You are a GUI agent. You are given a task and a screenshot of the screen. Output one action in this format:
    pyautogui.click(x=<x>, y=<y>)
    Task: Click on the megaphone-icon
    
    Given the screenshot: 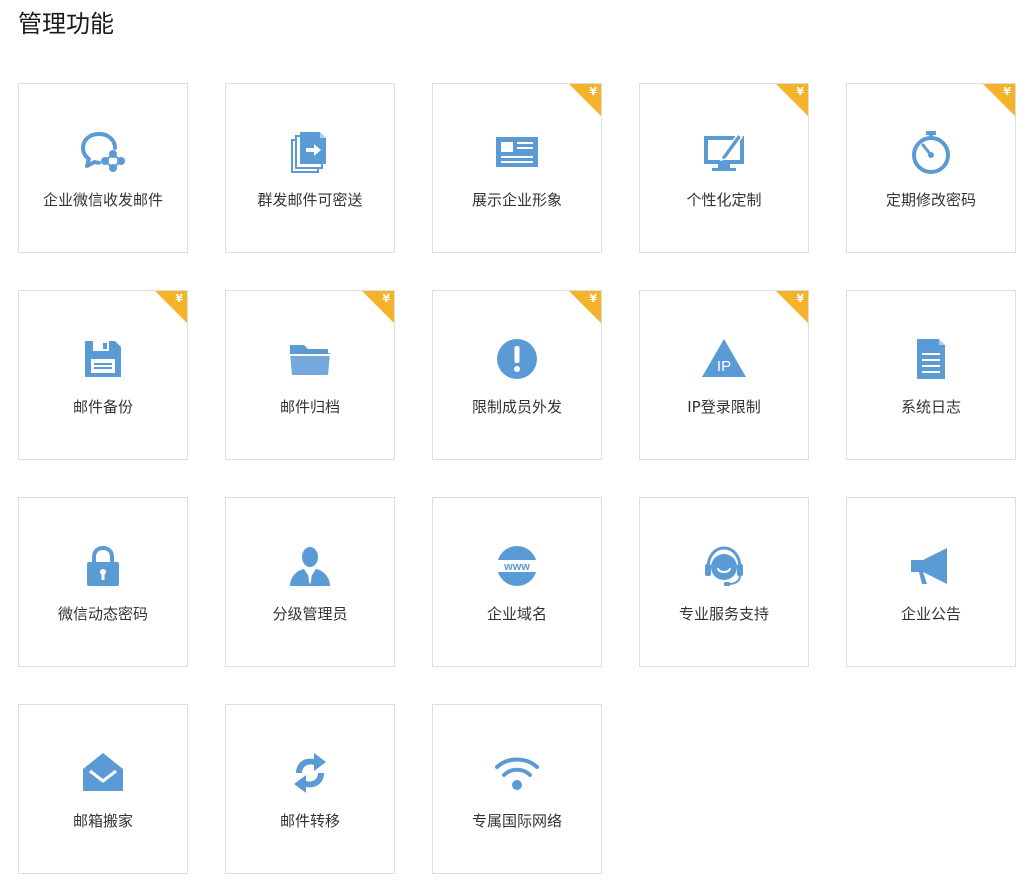 What is the action you would take?
    pyautogui.click(x=931, y=566)
    